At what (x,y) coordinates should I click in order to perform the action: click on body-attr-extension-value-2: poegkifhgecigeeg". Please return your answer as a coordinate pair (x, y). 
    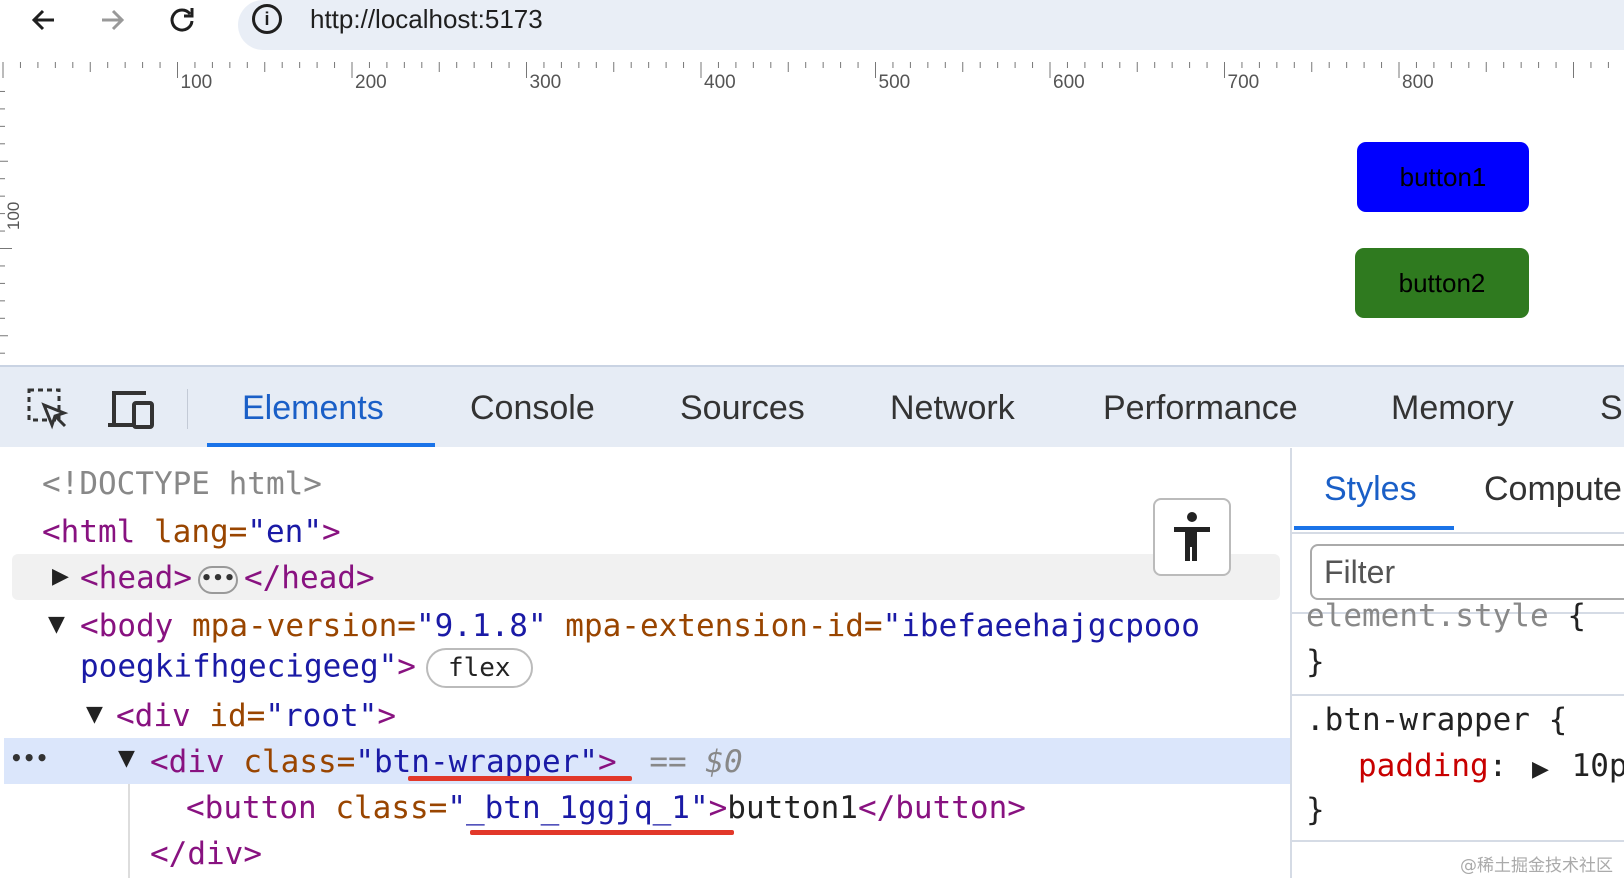
    Looking at the image, I should click on (239, 666).